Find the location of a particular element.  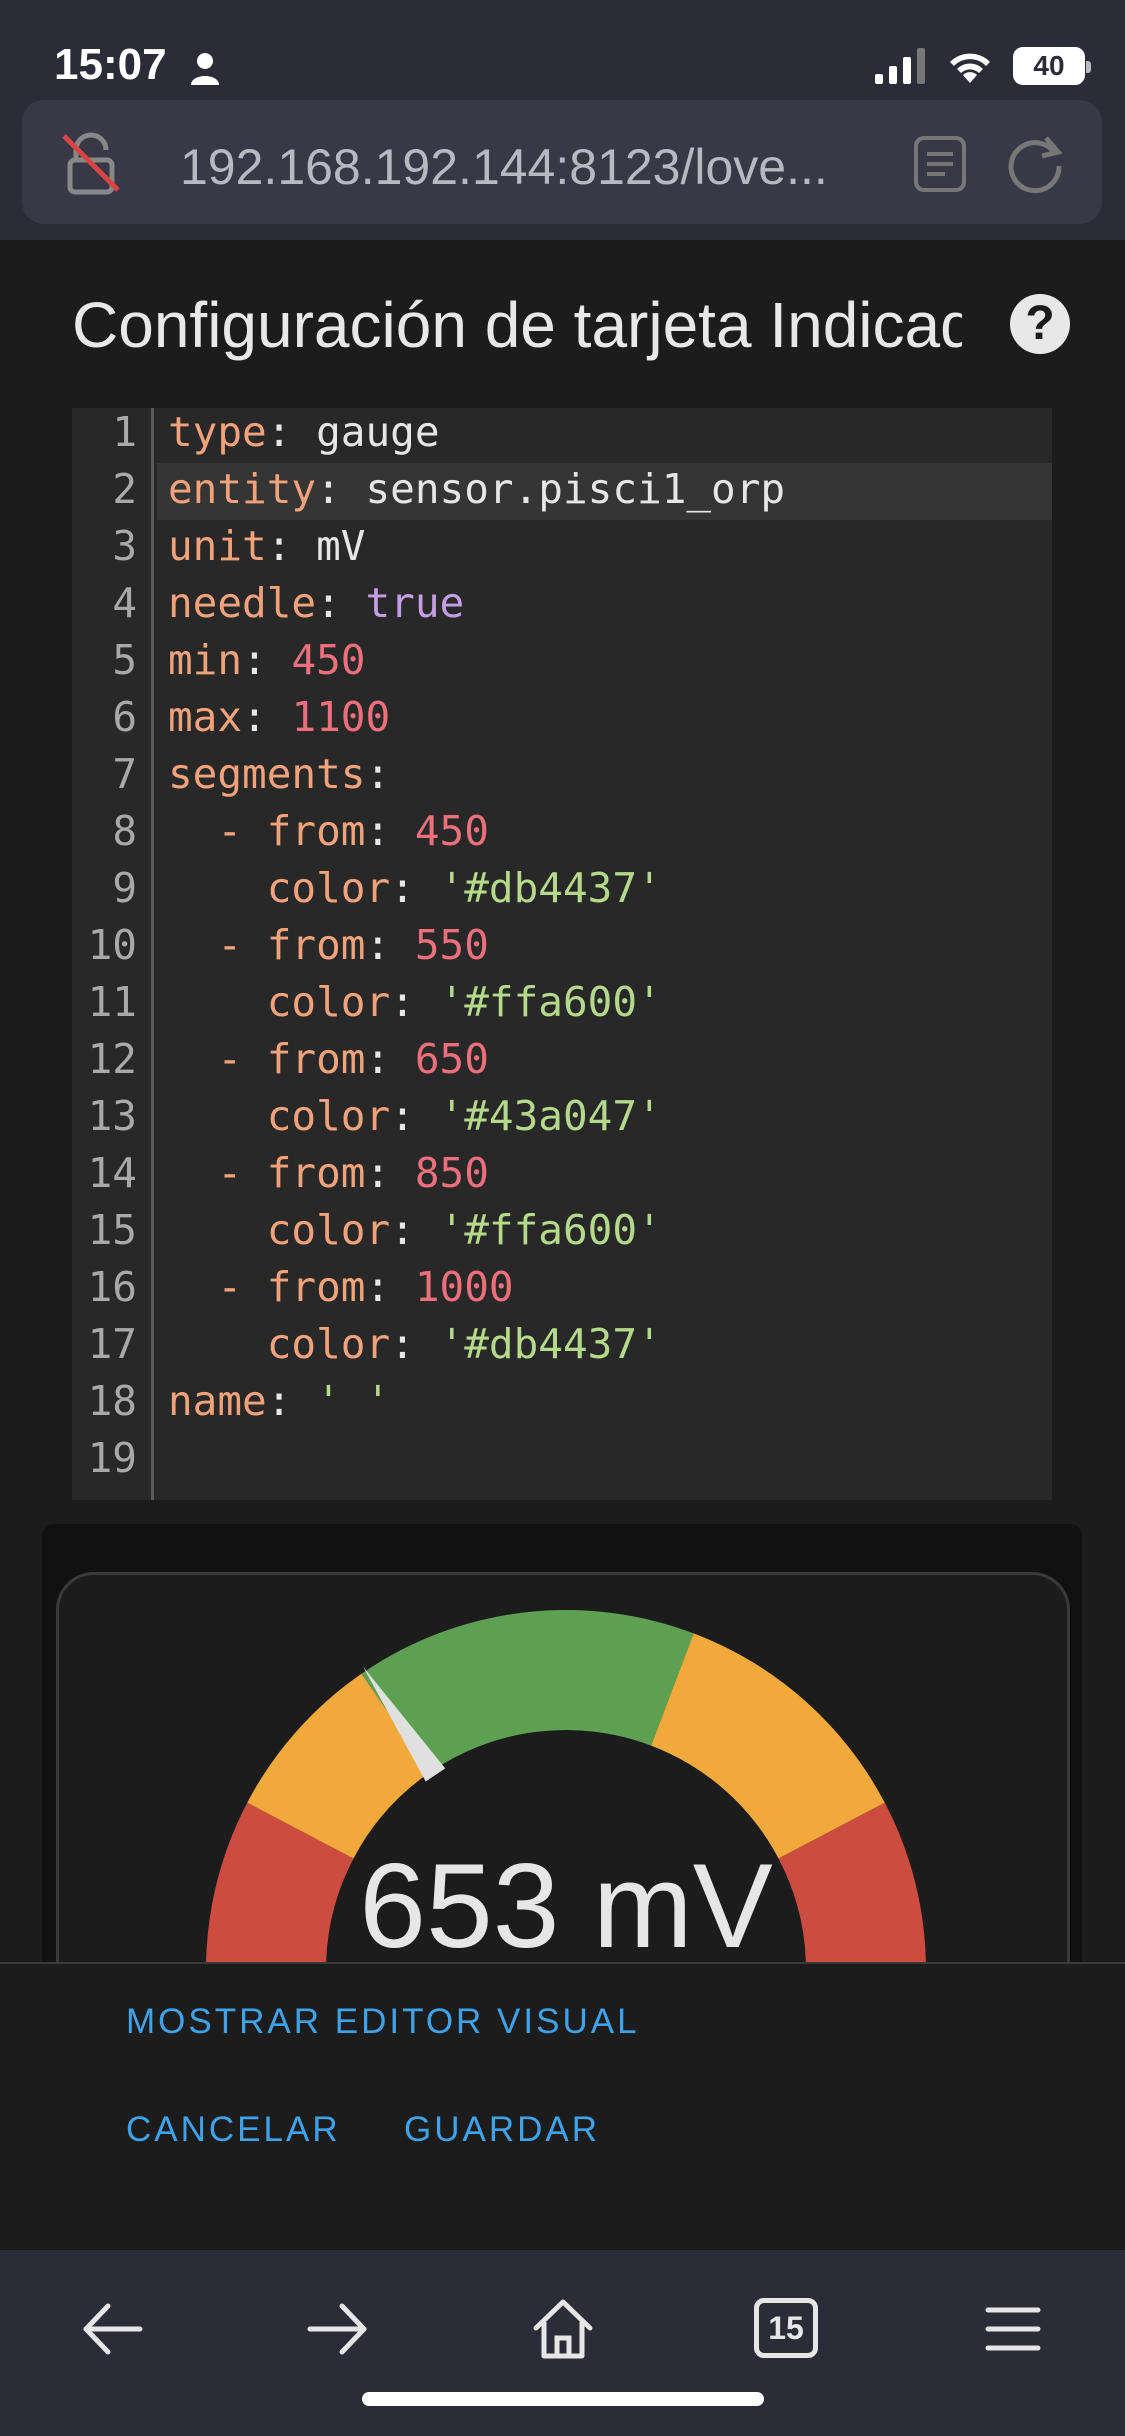

line-number: 3 is located at coordinates (124, 546).